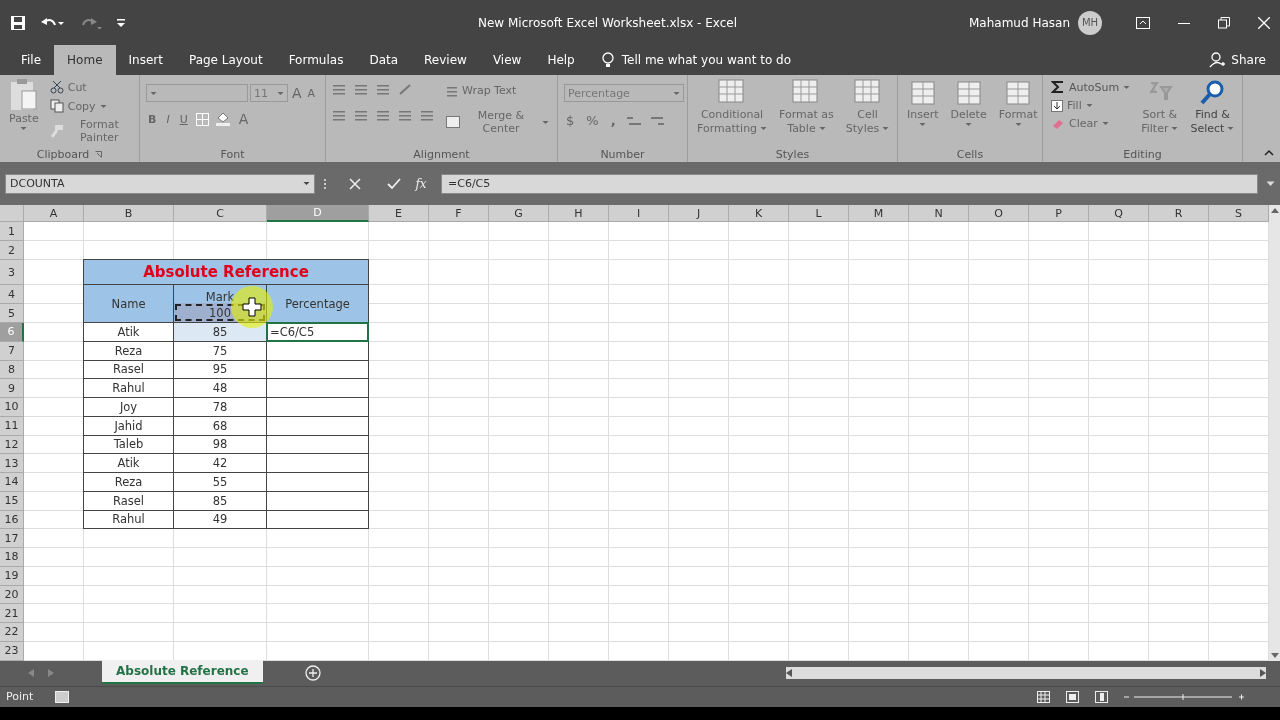  I want to click on align-center-icon, so click(361, 115).